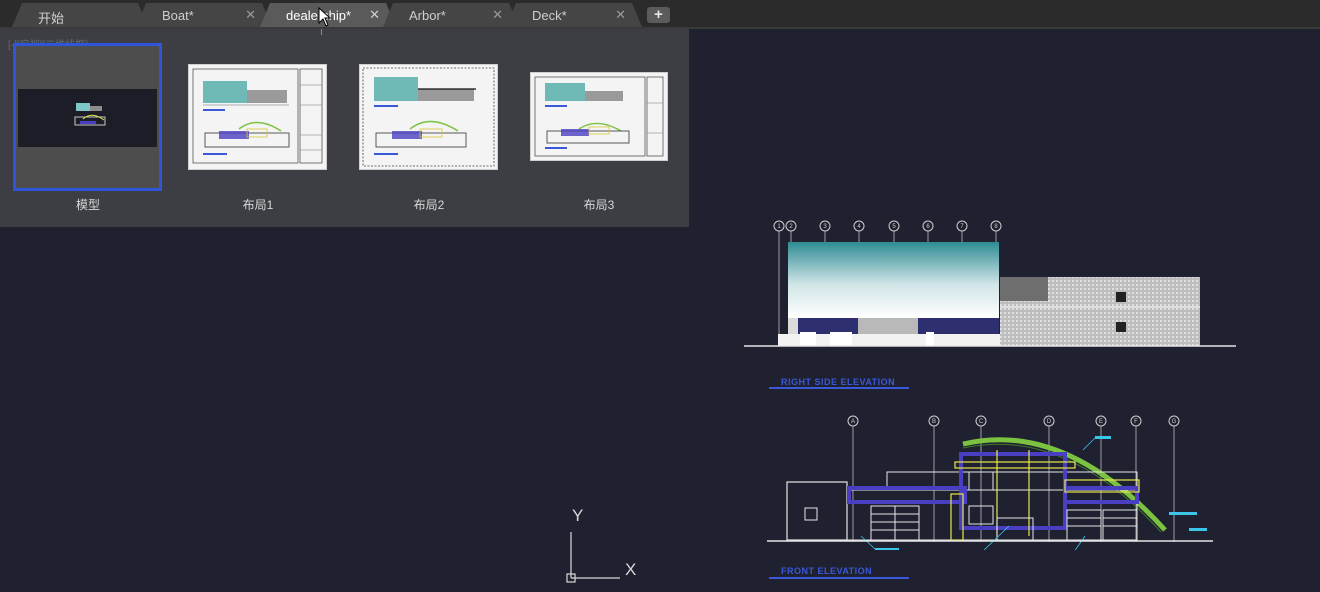 The image size is (1320, 592). What do you see at coordinates (204, 15) in the screenshot?
I see `tab-boat: Boat* ✕` at bounding box center [204, 15].